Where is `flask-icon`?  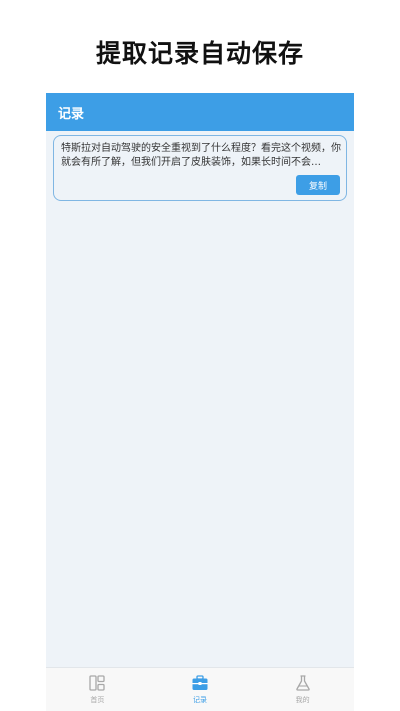
flask-icon is located at coordinates (302, 683).